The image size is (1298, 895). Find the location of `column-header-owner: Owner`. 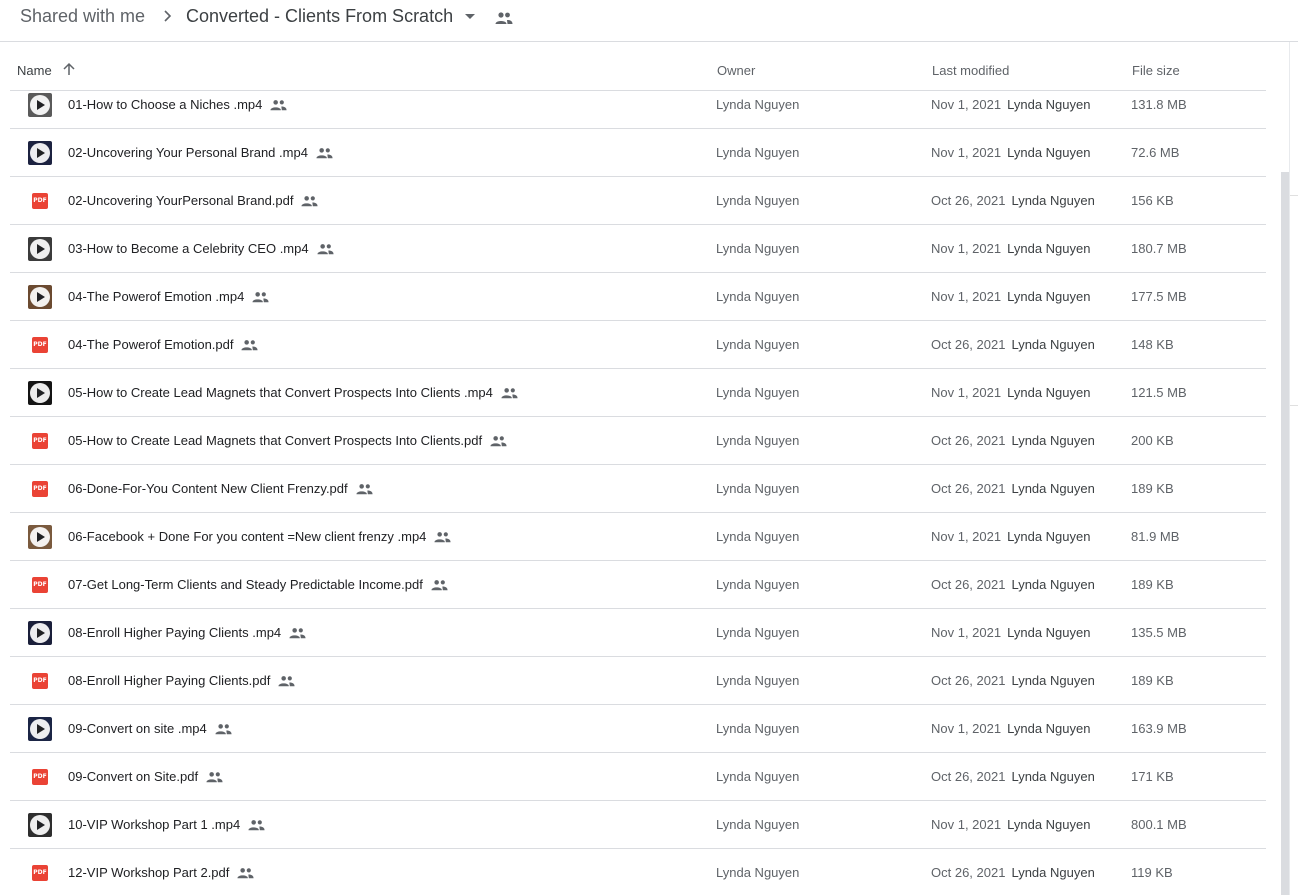

column-header-owner: Owner is located at coordinates (736, 70).